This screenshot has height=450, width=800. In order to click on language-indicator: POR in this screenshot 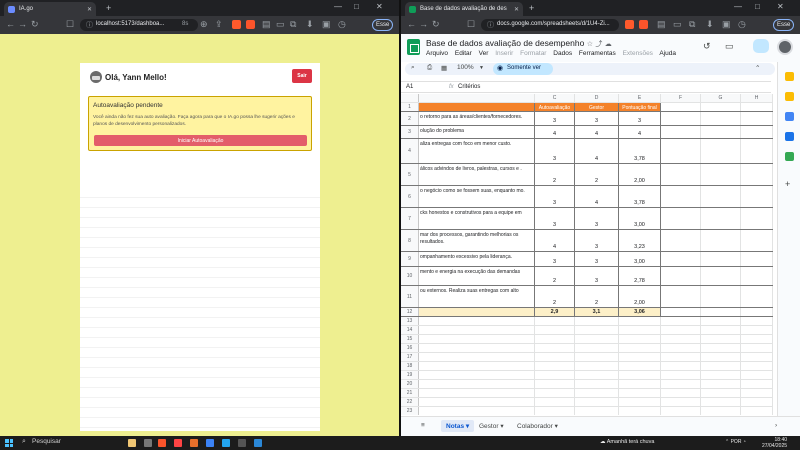, I will do `click(736, 442)`.